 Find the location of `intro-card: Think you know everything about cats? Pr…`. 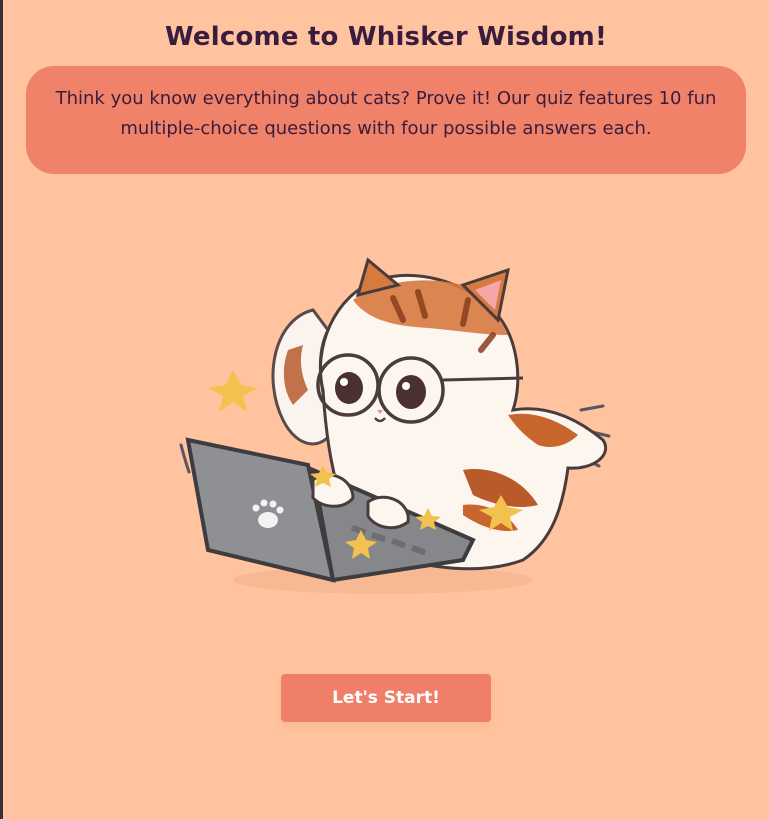

intro-card: Think you know everything about cats? Pr… is located at coordinates (386, 120).